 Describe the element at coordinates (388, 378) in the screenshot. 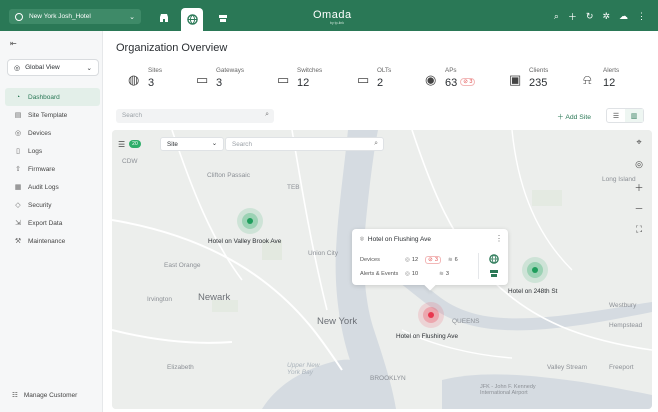

I see `map-label: BROOKLYN` at that location.